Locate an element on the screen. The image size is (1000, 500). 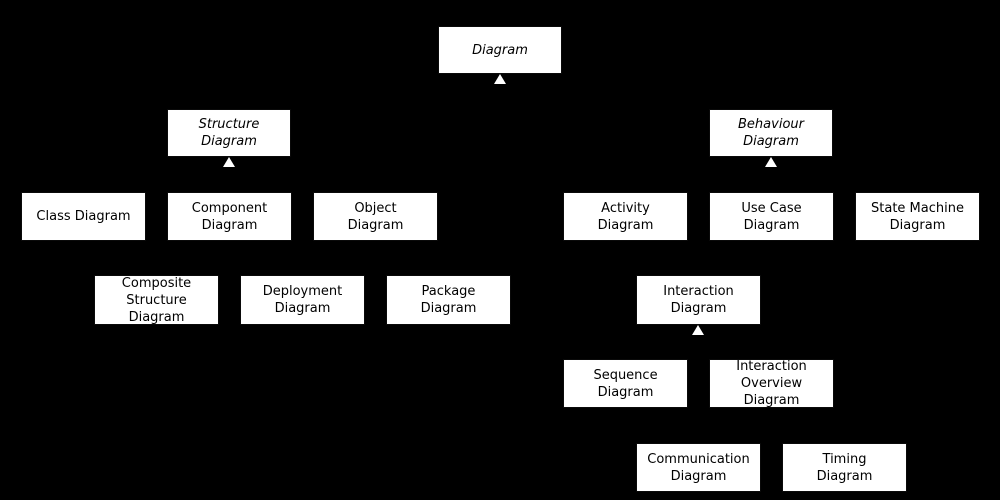
node-label: Object Diagram is located at coordinates (375, 216).